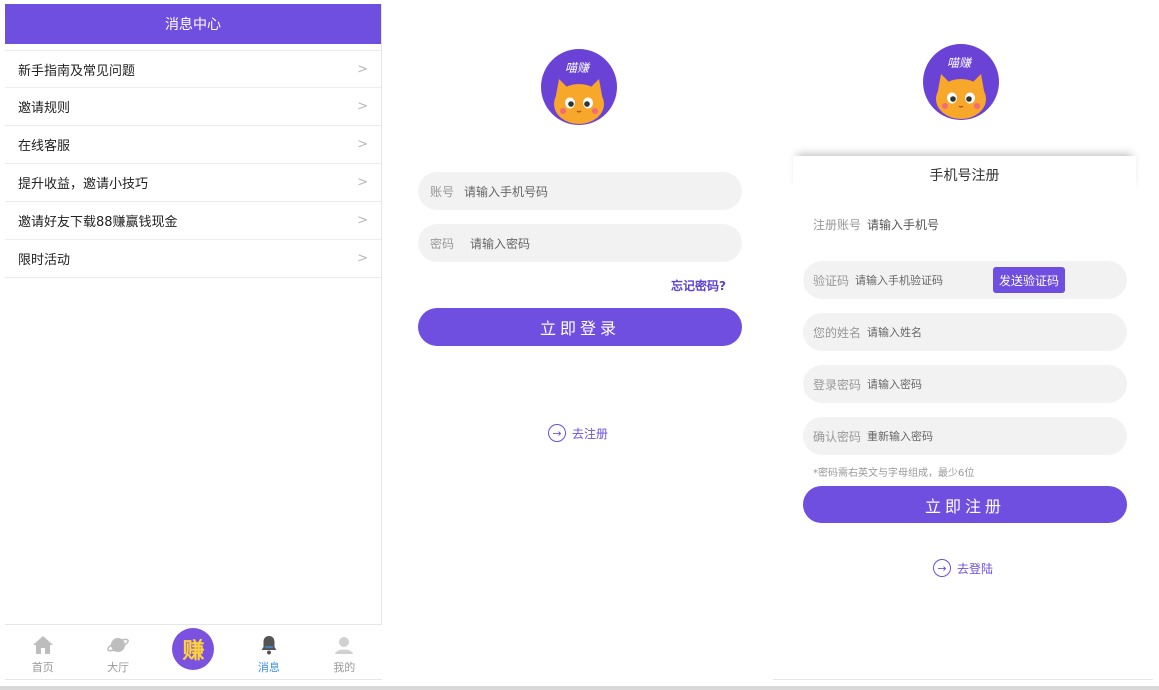 This screenshot has height=690, width=1159. What do you see at coordinates (579, 688) in the screenshot?
I see `bottom-divider` at bounding box center [579, 688].